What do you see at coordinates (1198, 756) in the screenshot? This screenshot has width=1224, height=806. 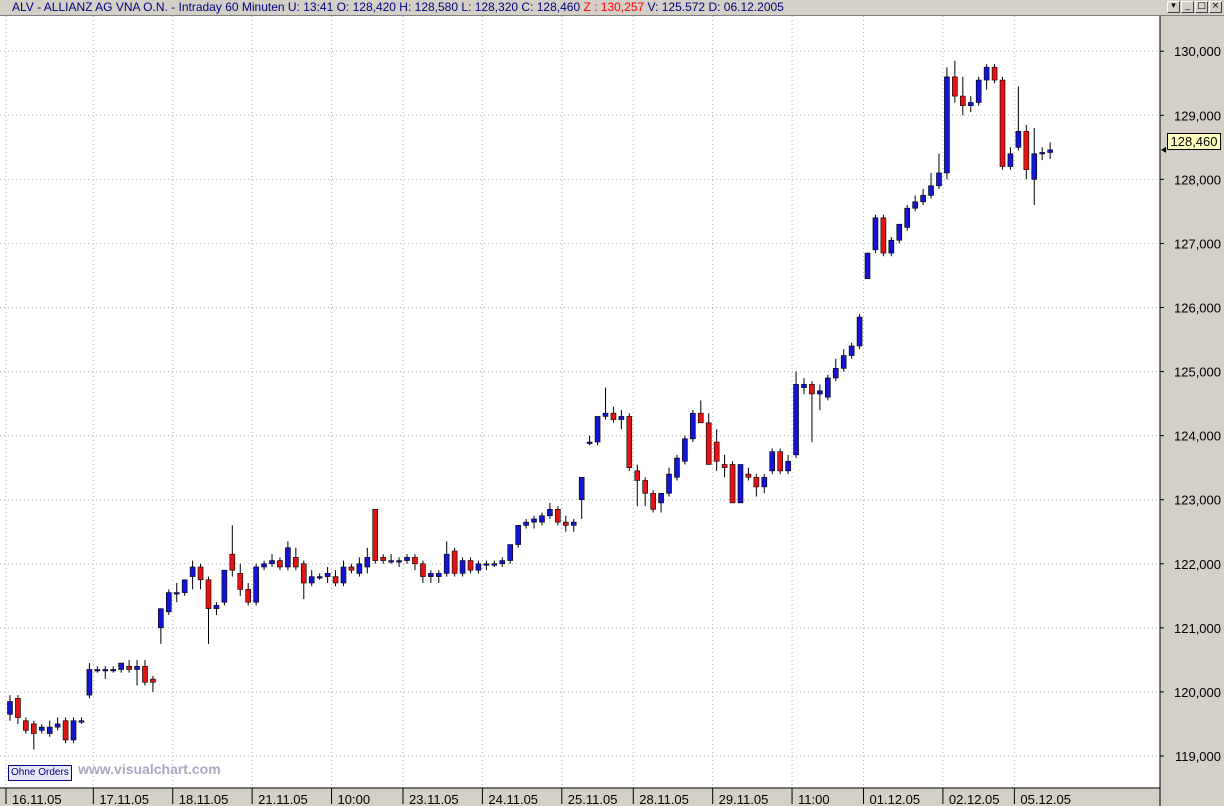 I see `y-tick-label: 119,000` at bounding box center [1198, 756].